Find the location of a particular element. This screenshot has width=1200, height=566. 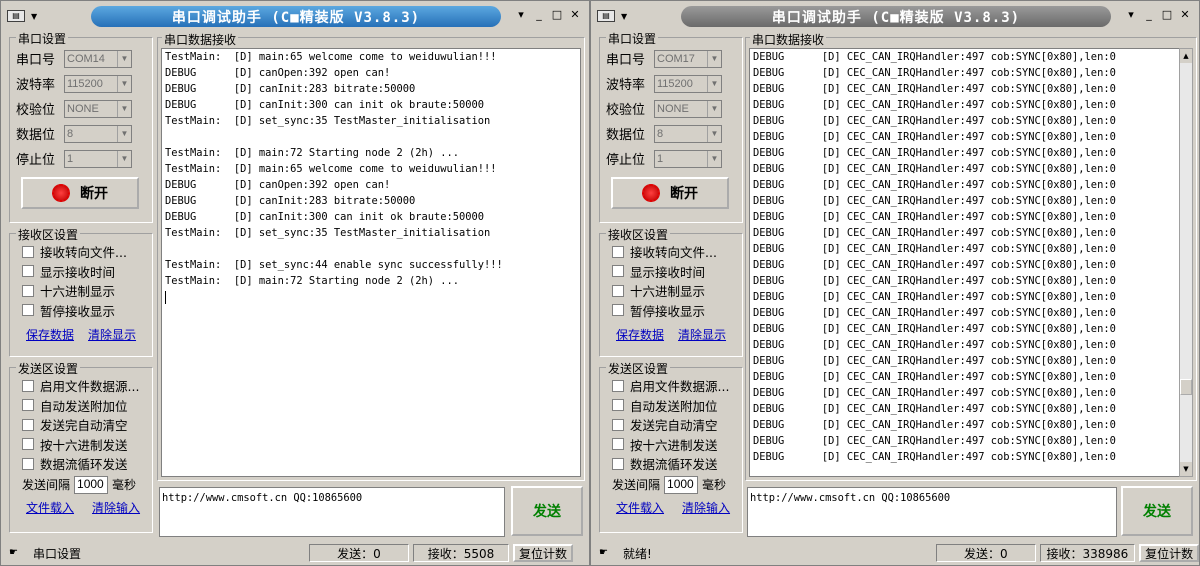

port-select: COM14 ▼ is located at coordinates (98, 58).